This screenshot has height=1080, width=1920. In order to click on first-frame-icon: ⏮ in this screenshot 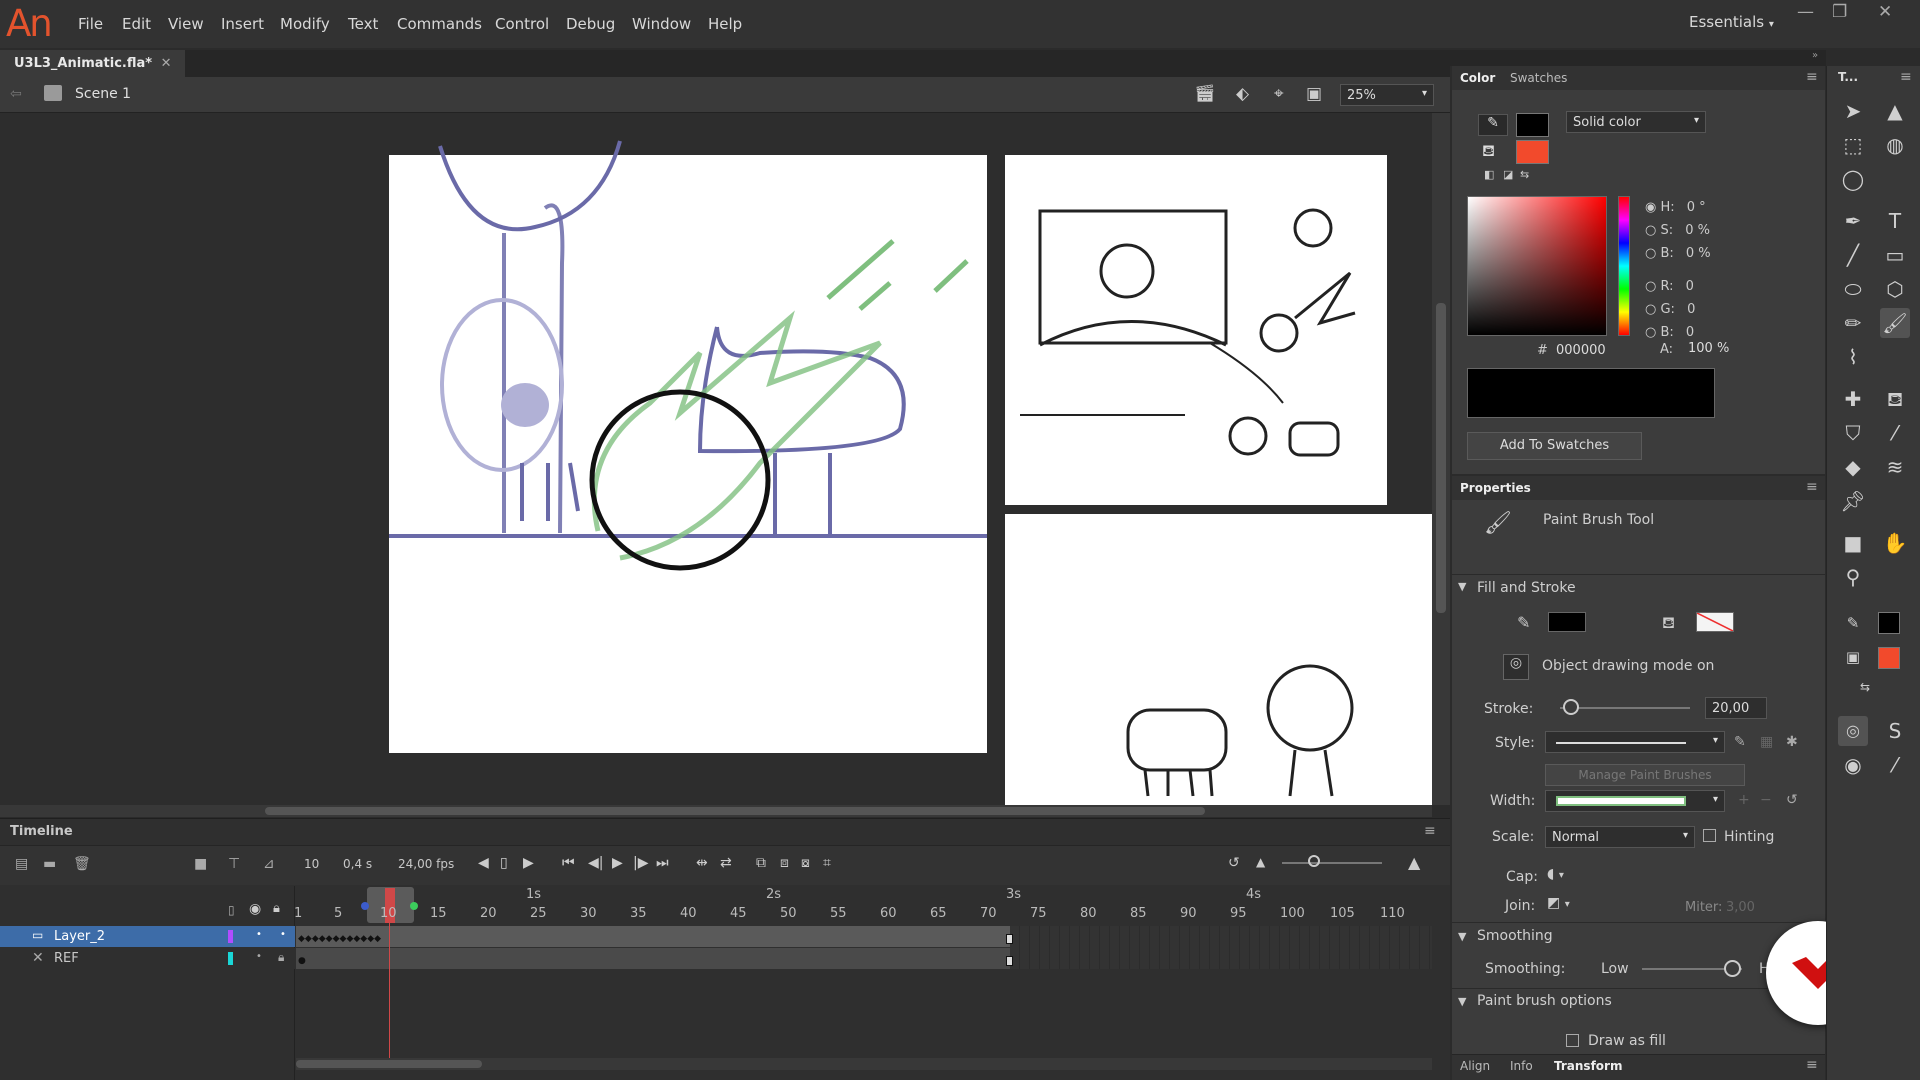, I will do `click(568, 863)`.